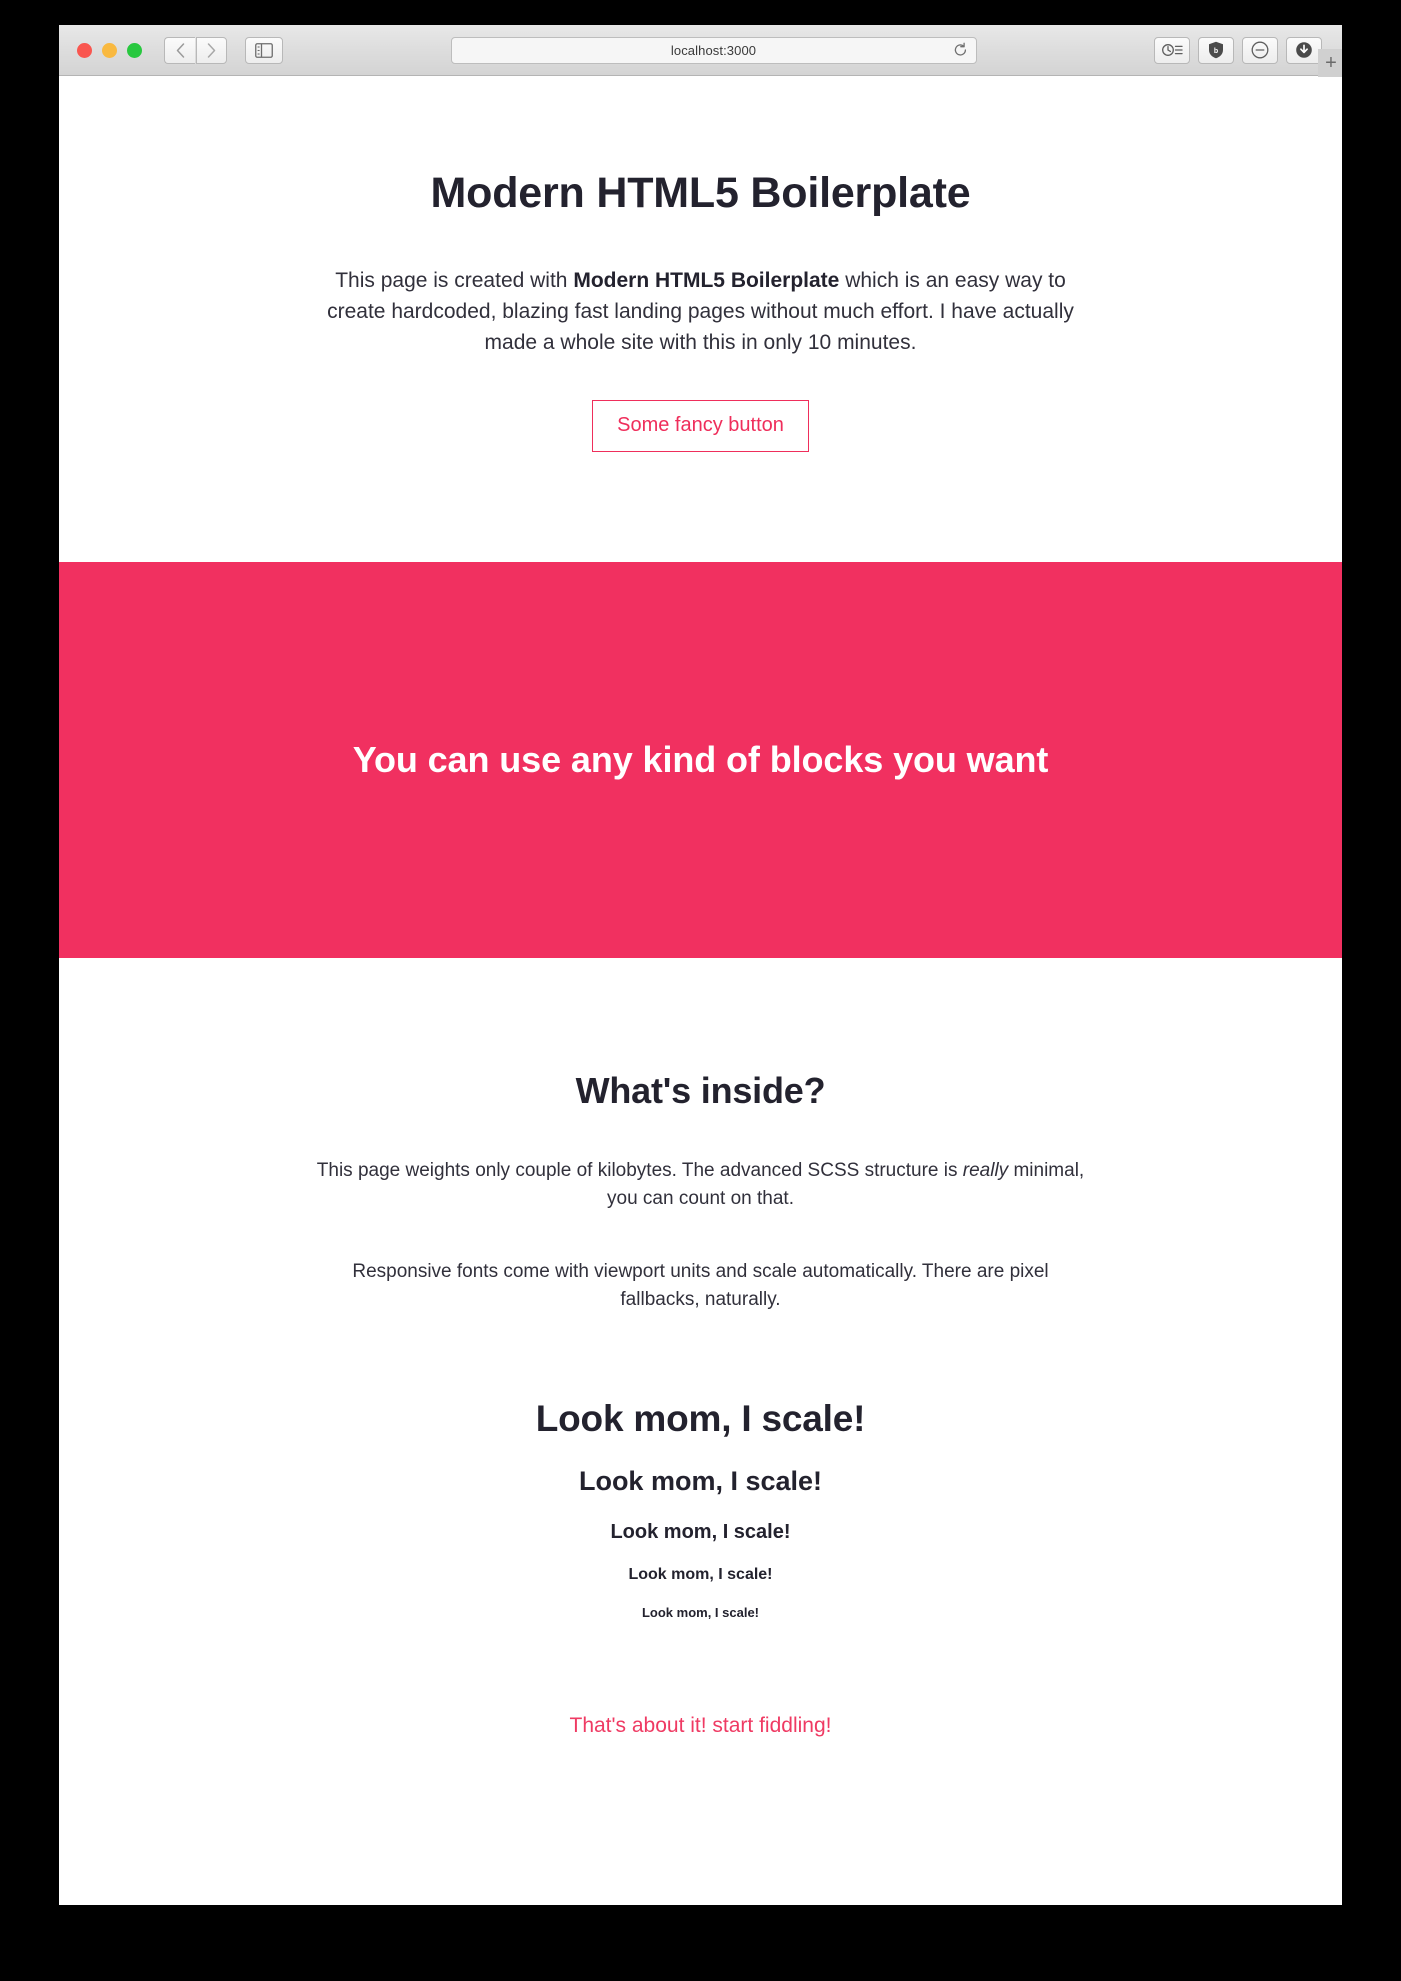  I want to click on scale-heading-5: Look mom, I scale!, so click(700, 1613).